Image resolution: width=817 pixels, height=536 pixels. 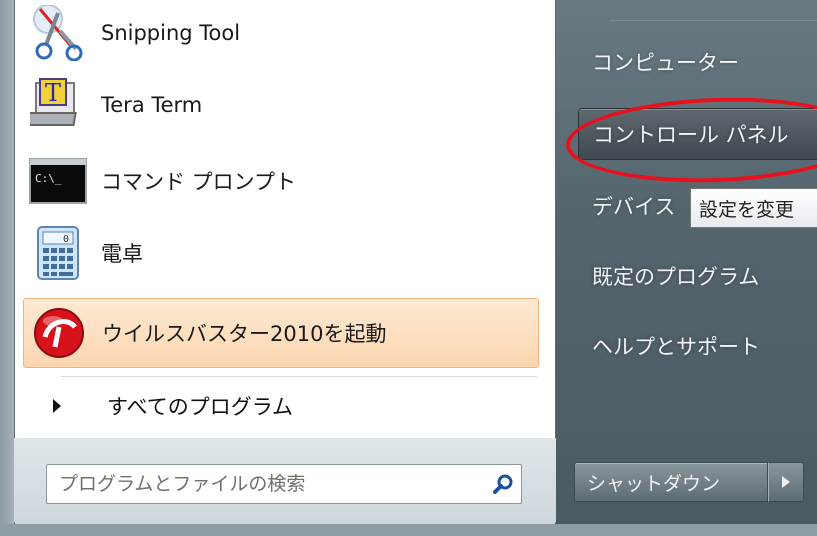 I want to click on search-input, so click(x=266, y=484).